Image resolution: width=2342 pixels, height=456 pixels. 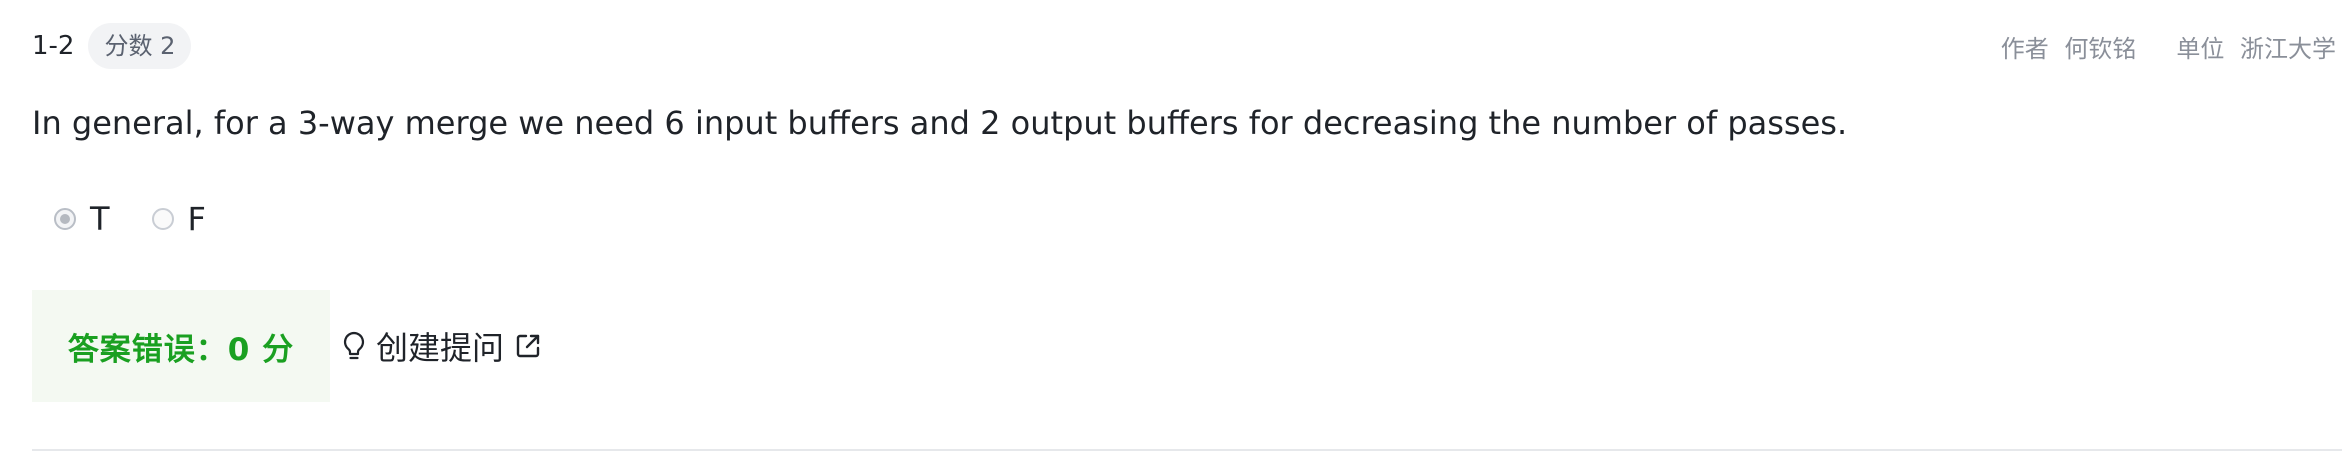 What do you see at coordinates (528, 346) in the screenshot?
I see `external-link-icon` at bounding box center [528, 346].